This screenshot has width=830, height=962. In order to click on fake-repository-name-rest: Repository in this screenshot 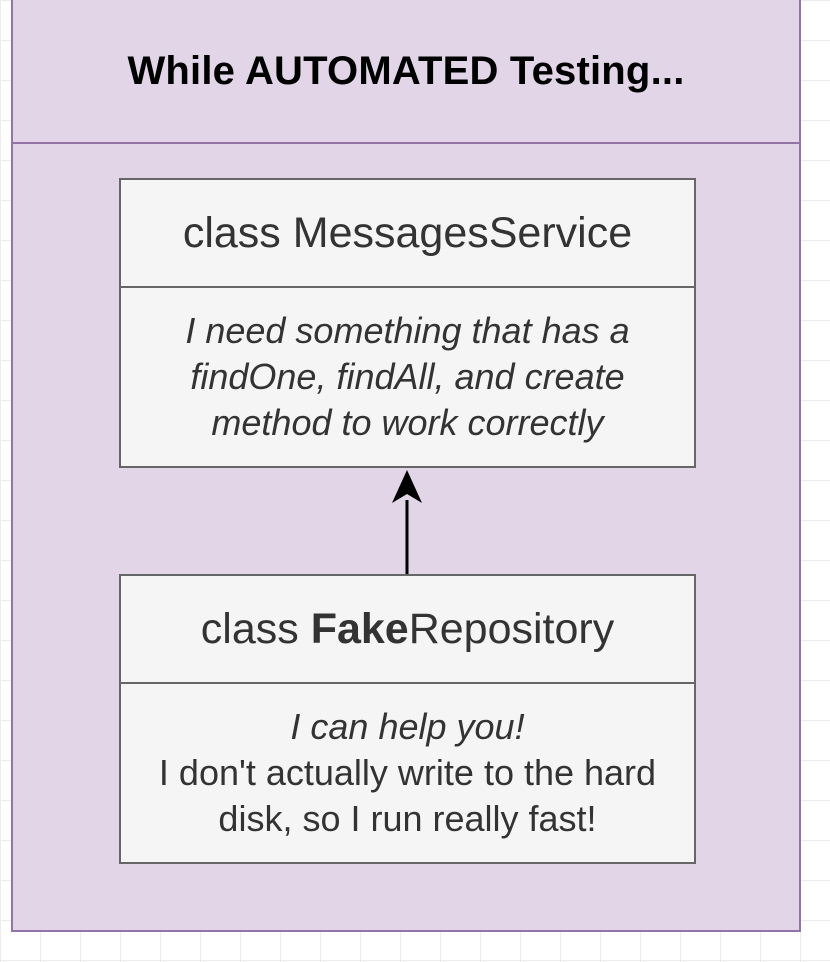, I will do `click(511, 628)`.